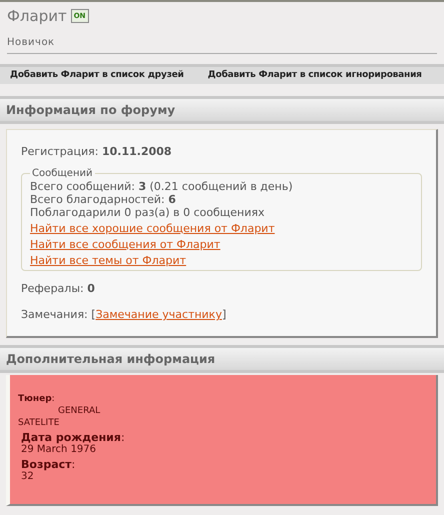 Image resolution: width=444 pixels, height=515 pixels. I want to click on field-label: Возраст:, so click(48, 464).